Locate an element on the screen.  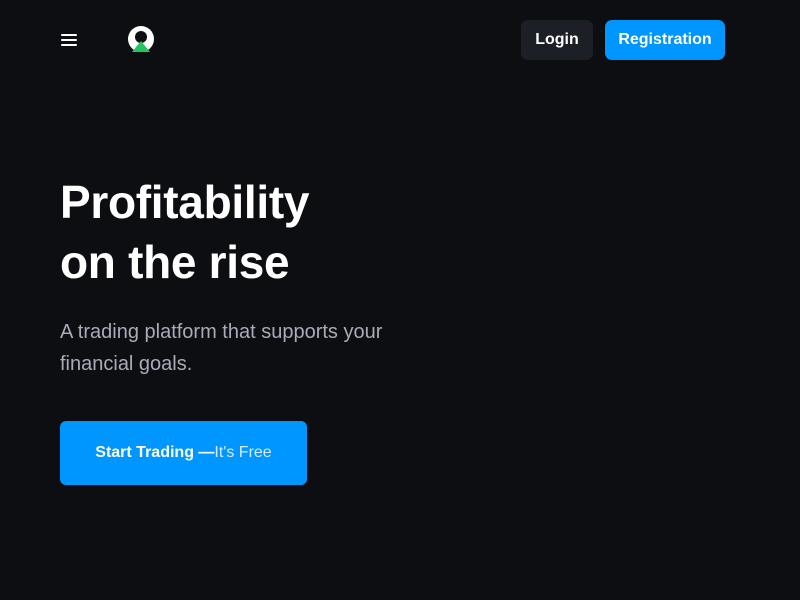
hero-title-line-2: on the rise is located at coordinates (175, 262).